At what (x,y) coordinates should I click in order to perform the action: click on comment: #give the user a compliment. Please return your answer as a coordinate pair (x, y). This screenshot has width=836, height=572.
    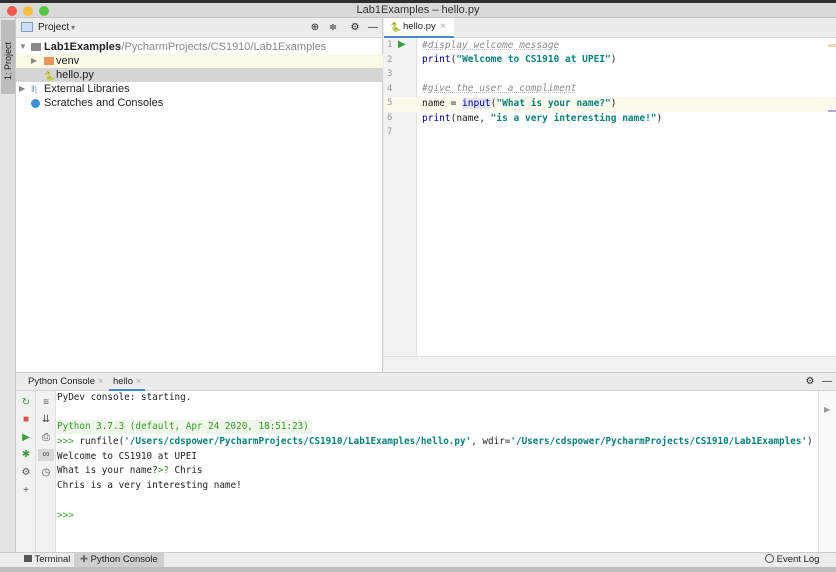
    Looking at the image, I should click on (499, 88).